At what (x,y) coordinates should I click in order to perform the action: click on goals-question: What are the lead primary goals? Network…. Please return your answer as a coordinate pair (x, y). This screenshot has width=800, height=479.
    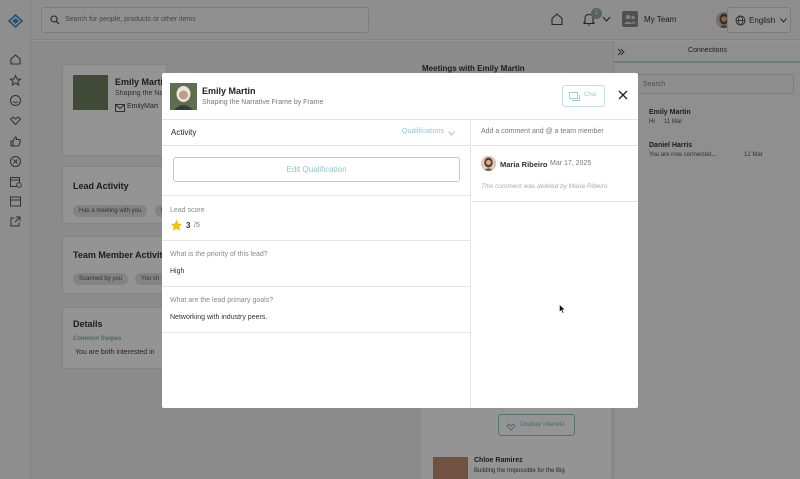
    Looking at the image, I should click on (316, 309).